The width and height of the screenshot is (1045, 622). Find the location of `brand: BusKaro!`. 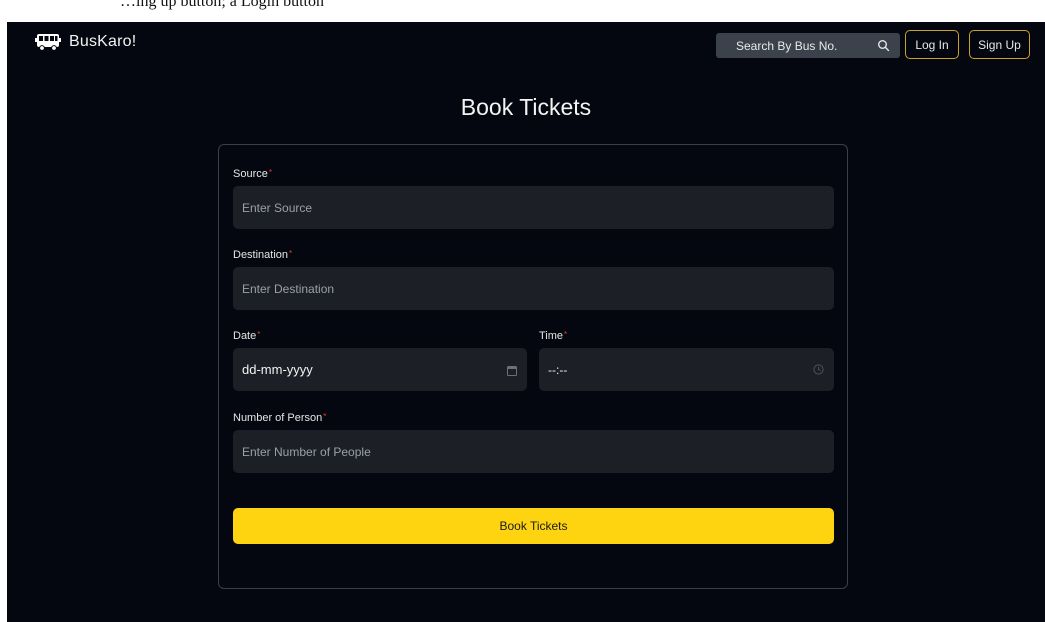

brand: BusKaro! is located at coordinates (85, 42).